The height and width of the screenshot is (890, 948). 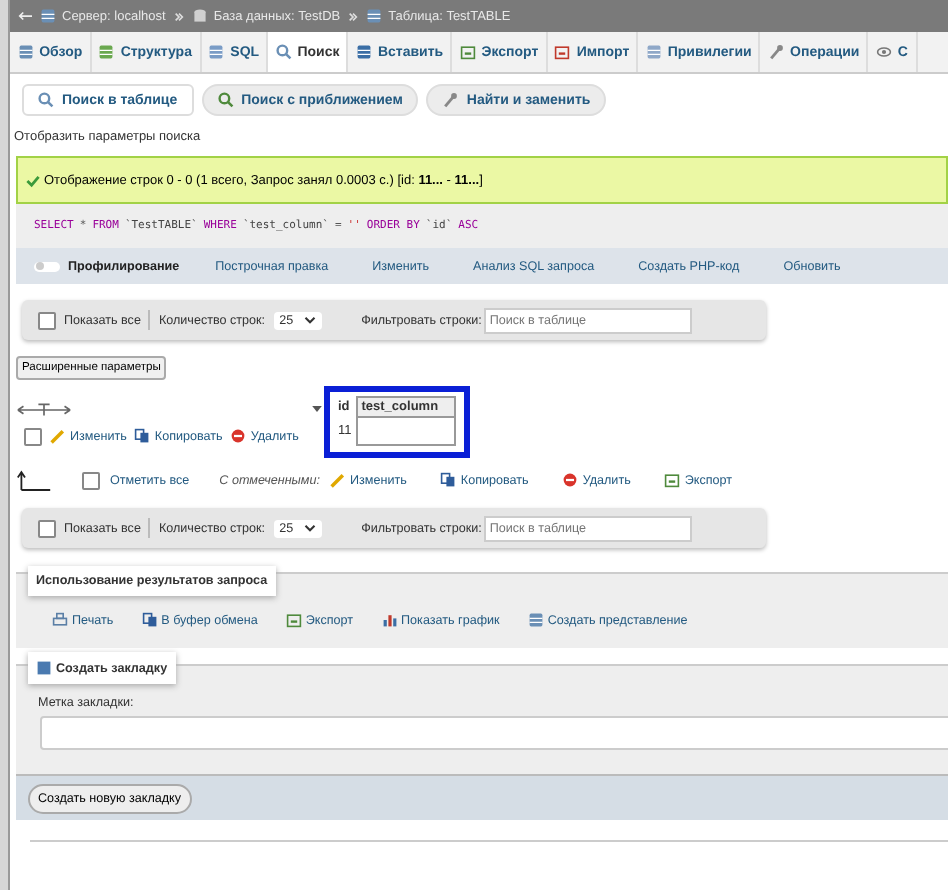 I want to click on check-icon, so click(x=33, y=180).